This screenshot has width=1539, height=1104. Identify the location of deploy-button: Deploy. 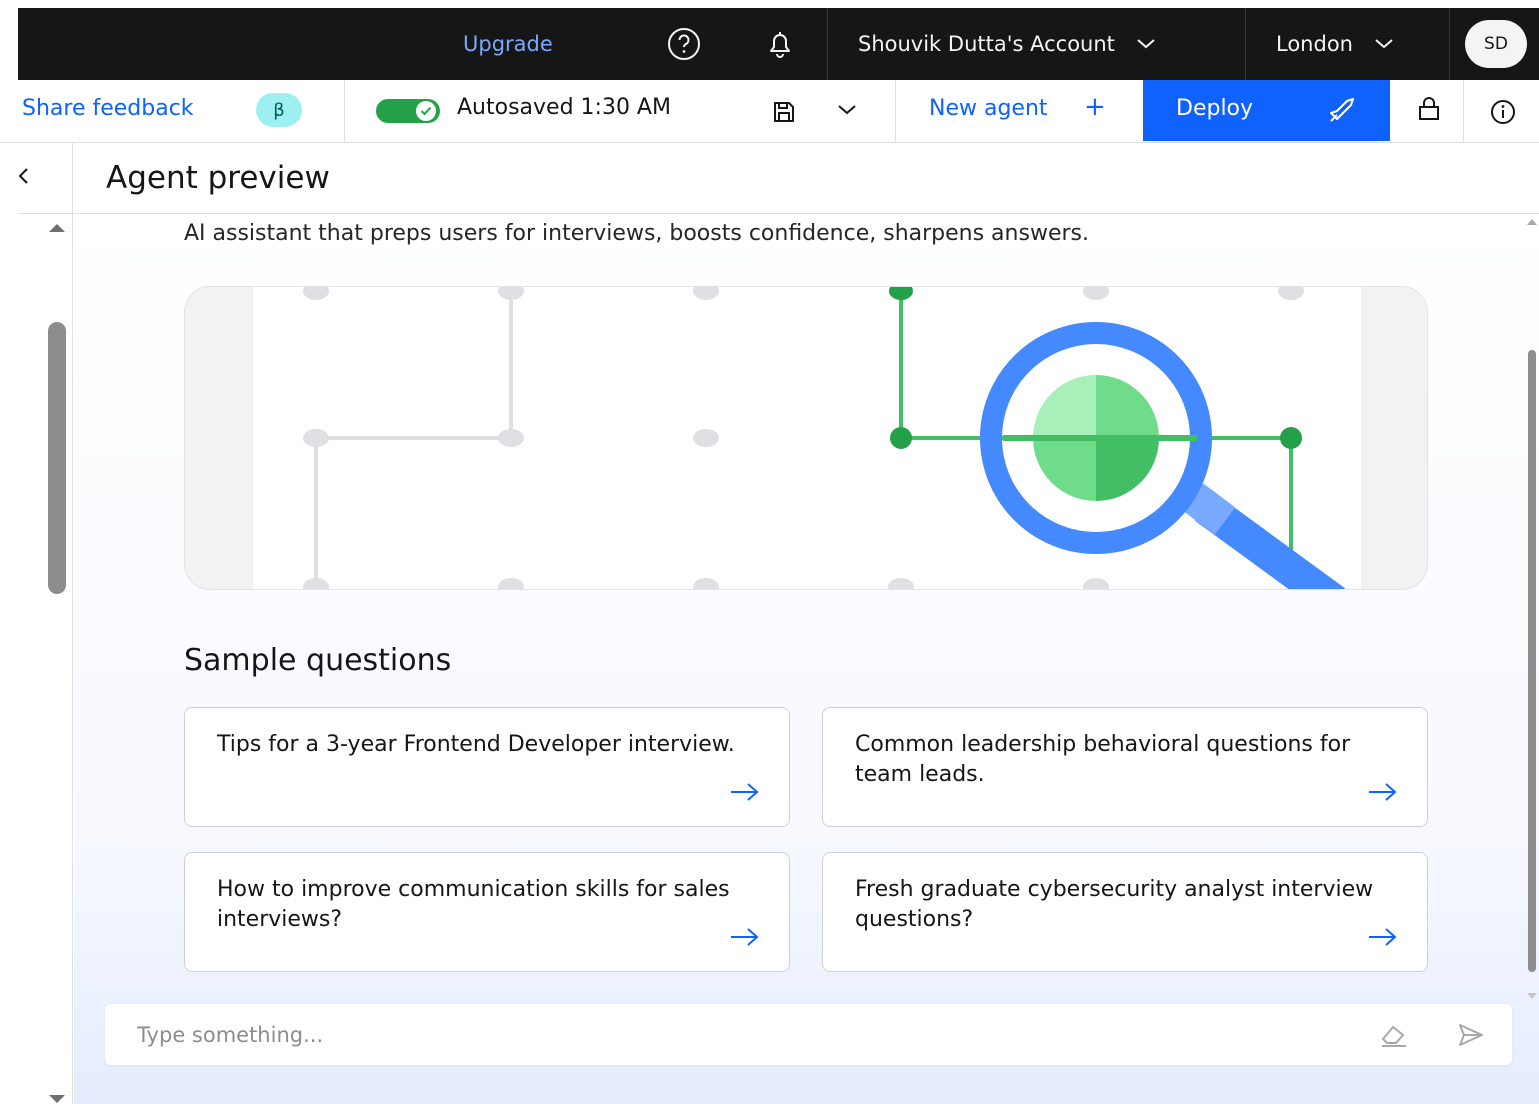
(1266, 110).